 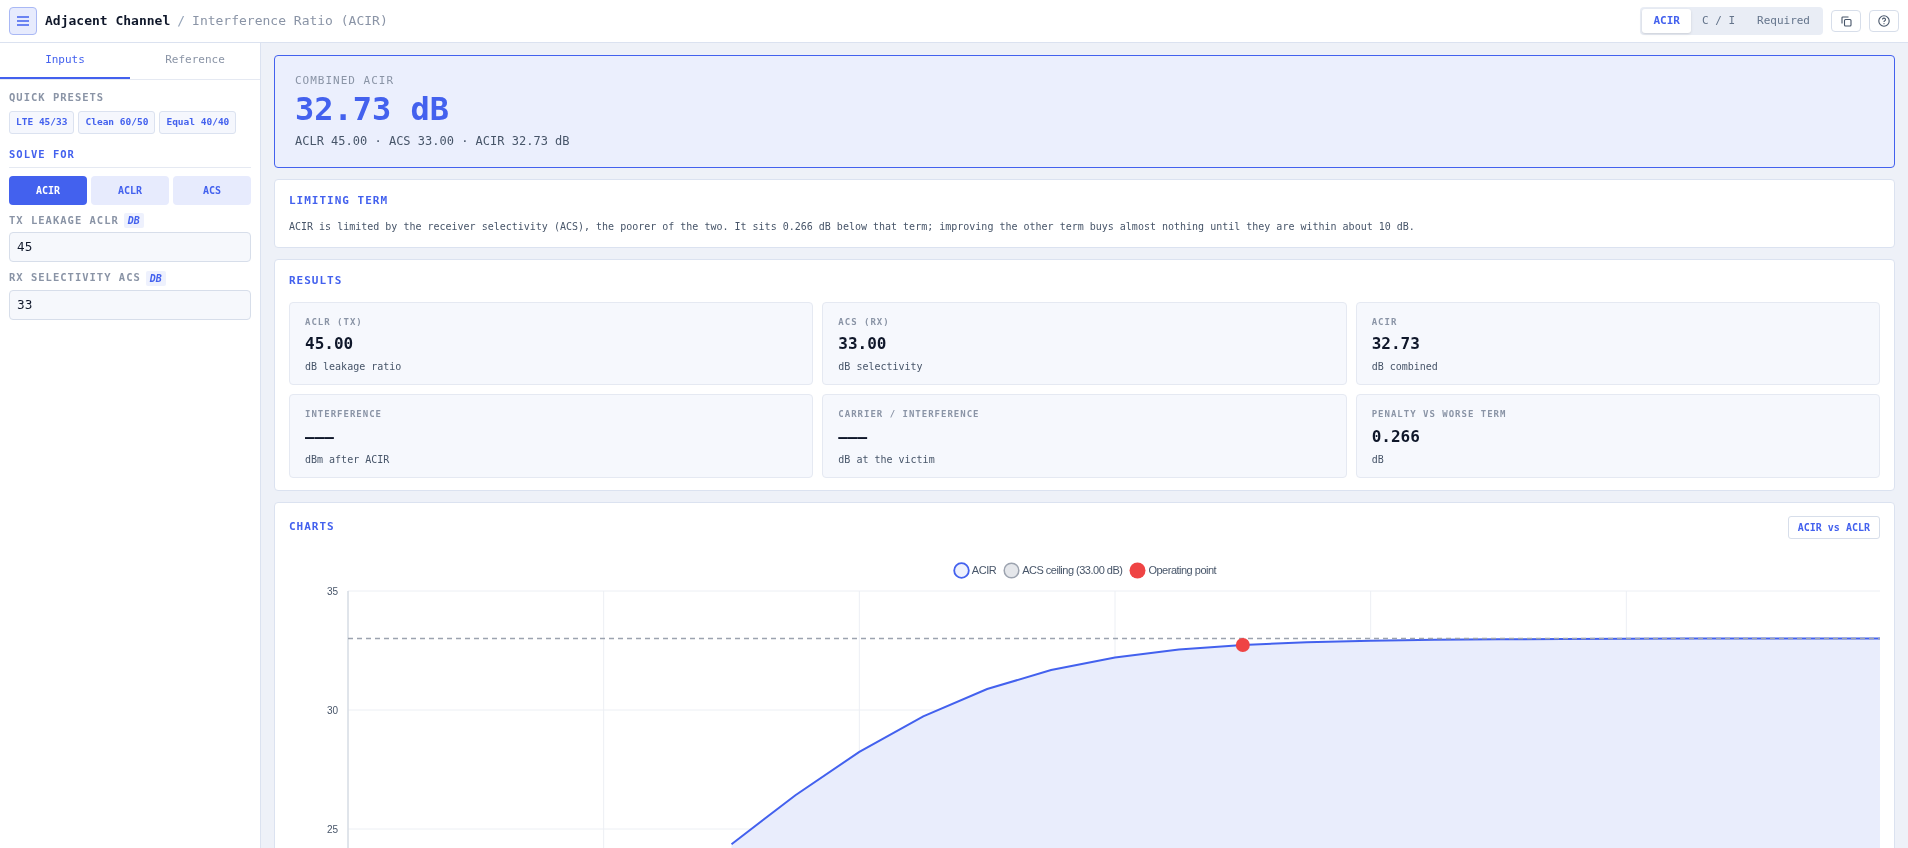 I want to click on y-tick-label: 30, so click(x=332, y=709).